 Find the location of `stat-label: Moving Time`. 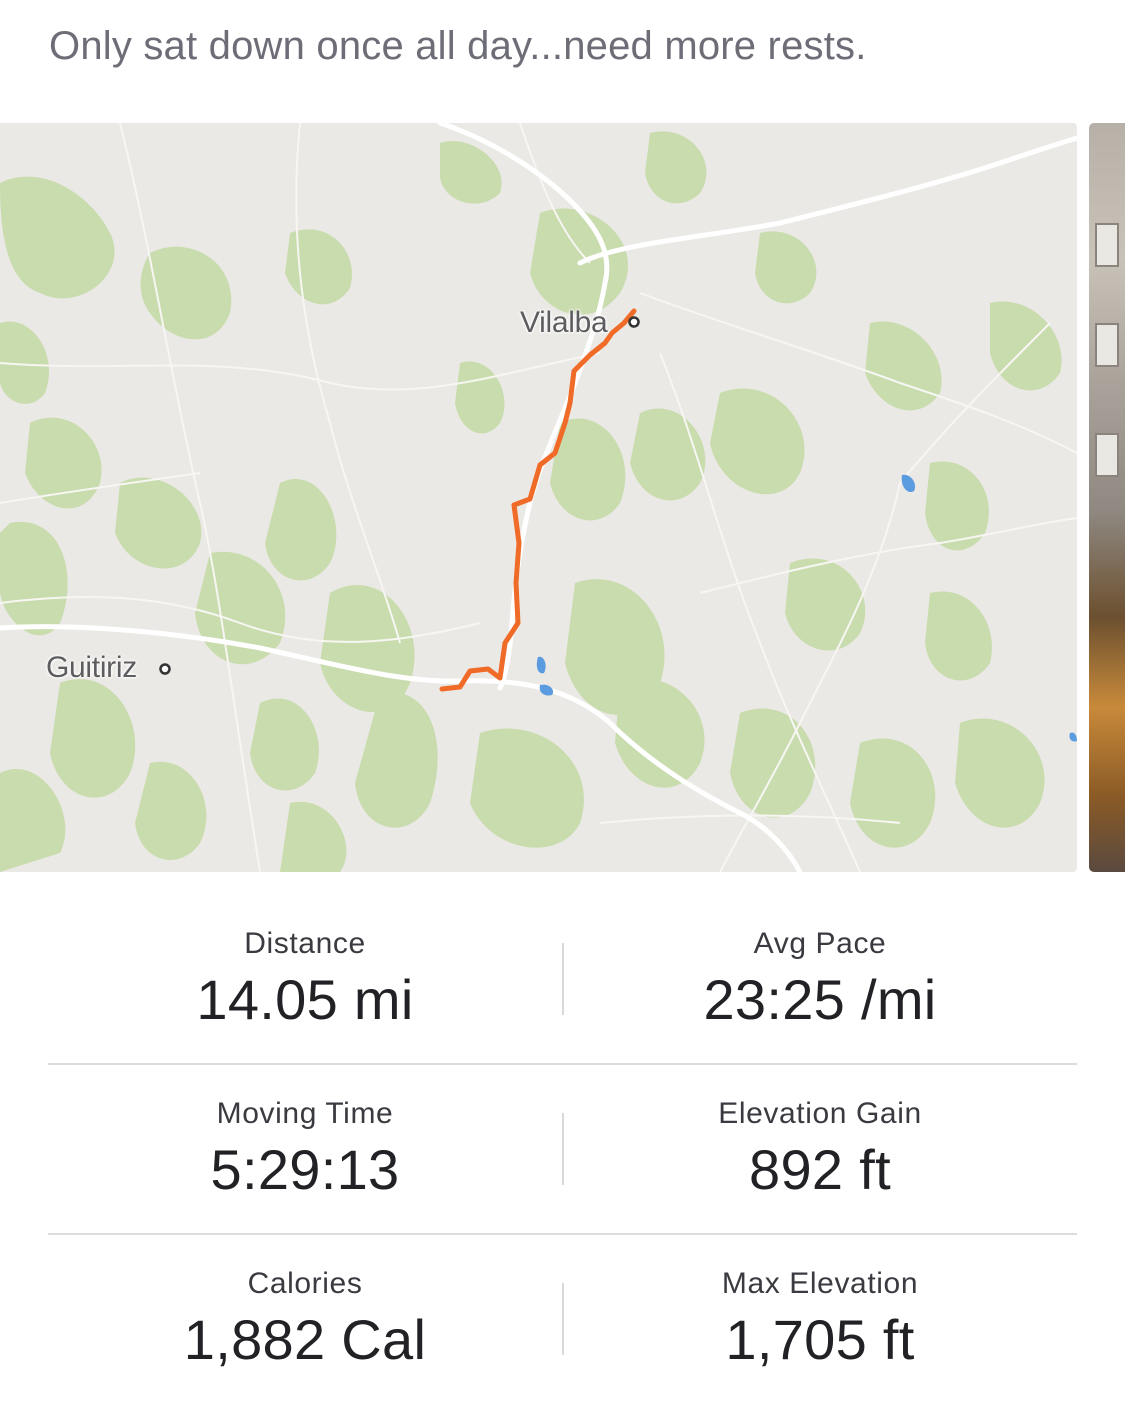

stat-label: Moving Time is located at coordinates (305, 1113).